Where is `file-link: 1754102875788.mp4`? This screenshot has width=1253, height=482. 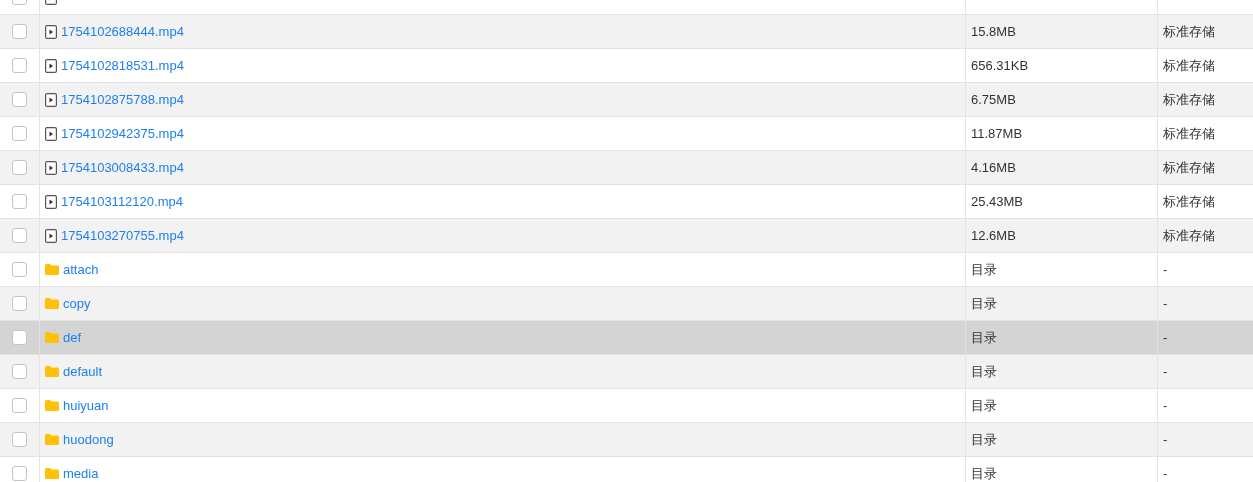
file-link: 1754102875788.mp4 is located at coordinates (122, 99).